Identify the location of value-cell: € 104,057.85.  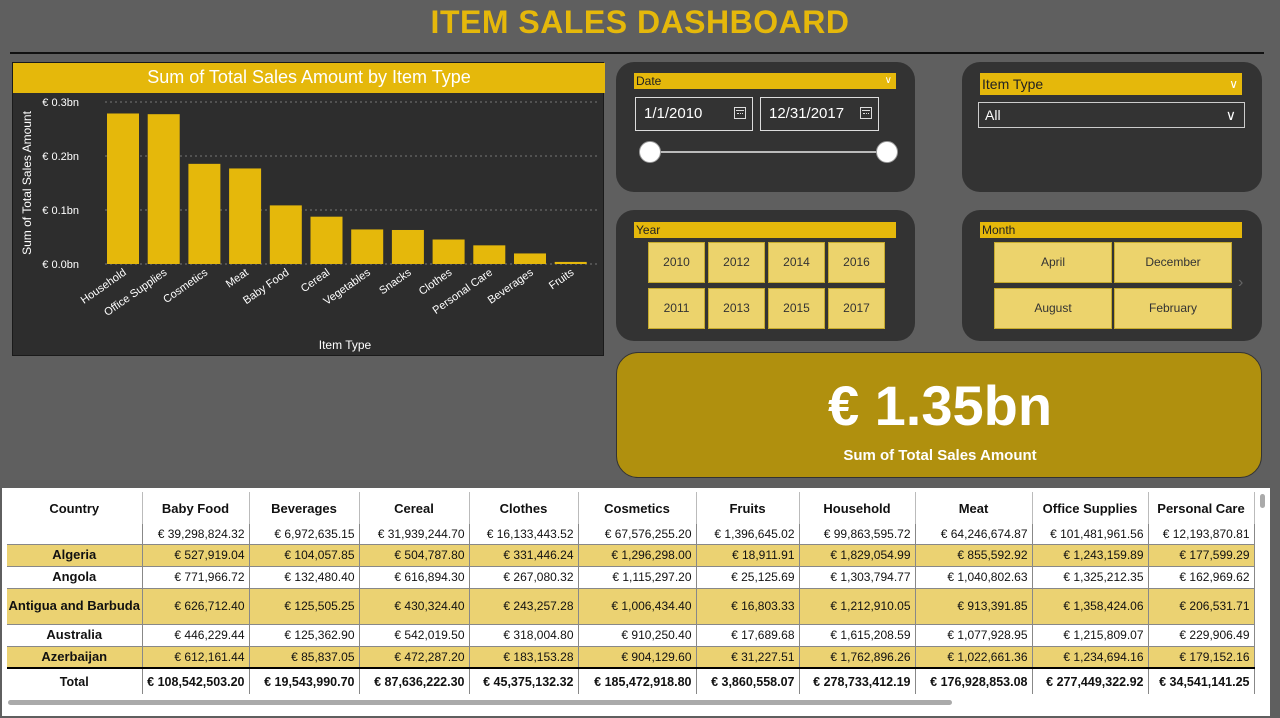
(304, 555).